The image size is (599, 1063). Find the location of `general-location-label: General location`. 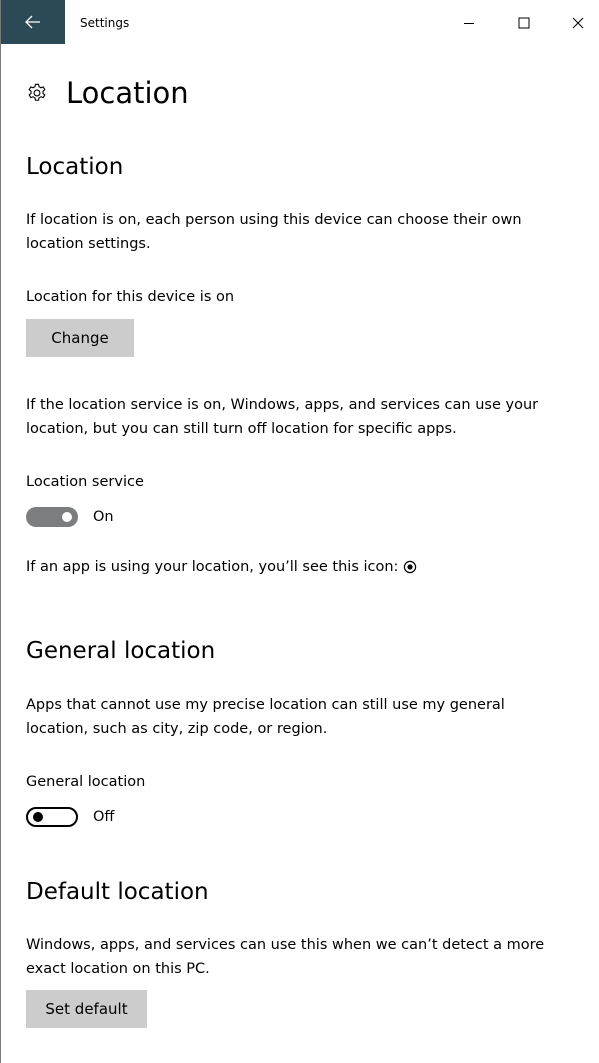

general-location-label: General location is located at coordinates (86, 782).